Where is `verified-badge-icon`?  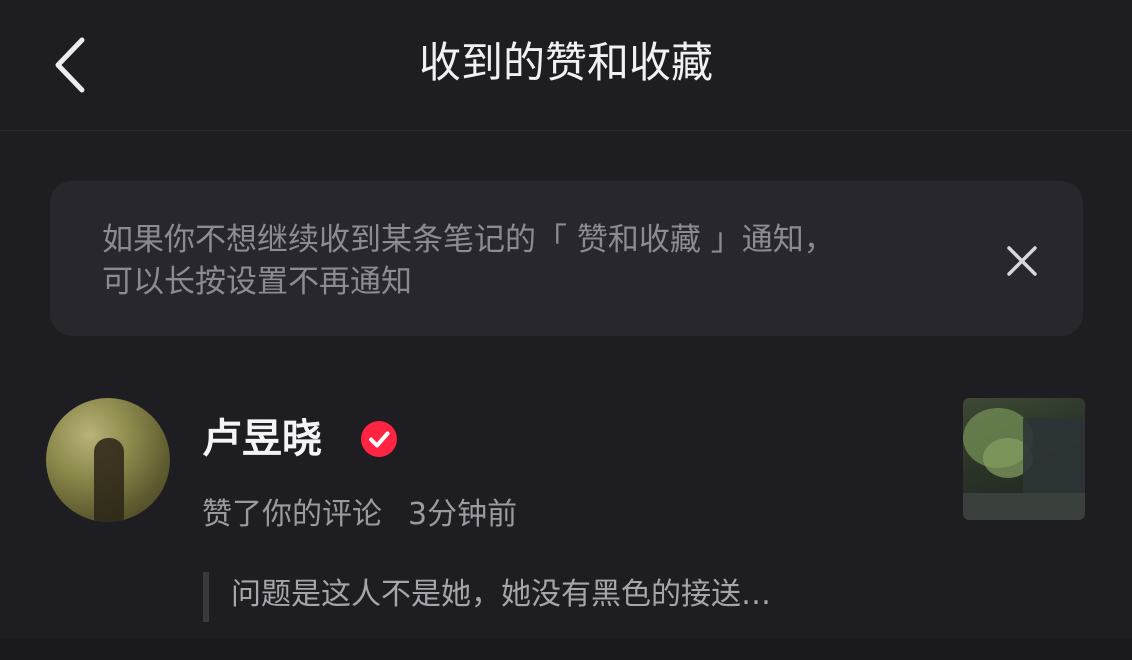
verified-badge-icon is located at coordinates (379, 439).